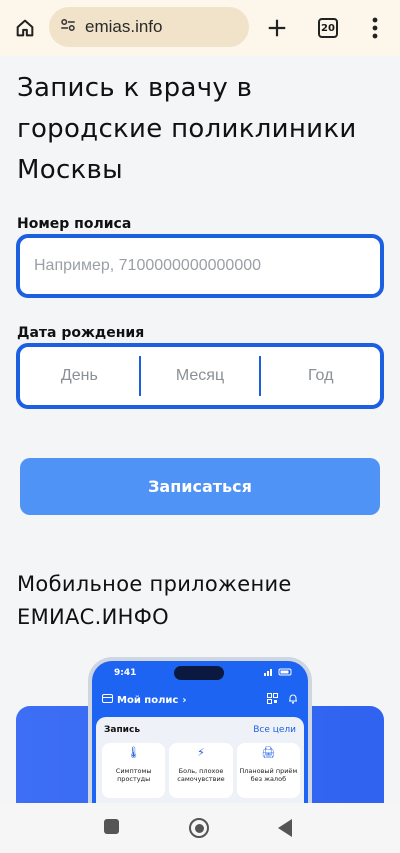  What do you see at coordinates (25, 28) in the screenshot?
I see `home-icon` at bounding box center [25, 28].